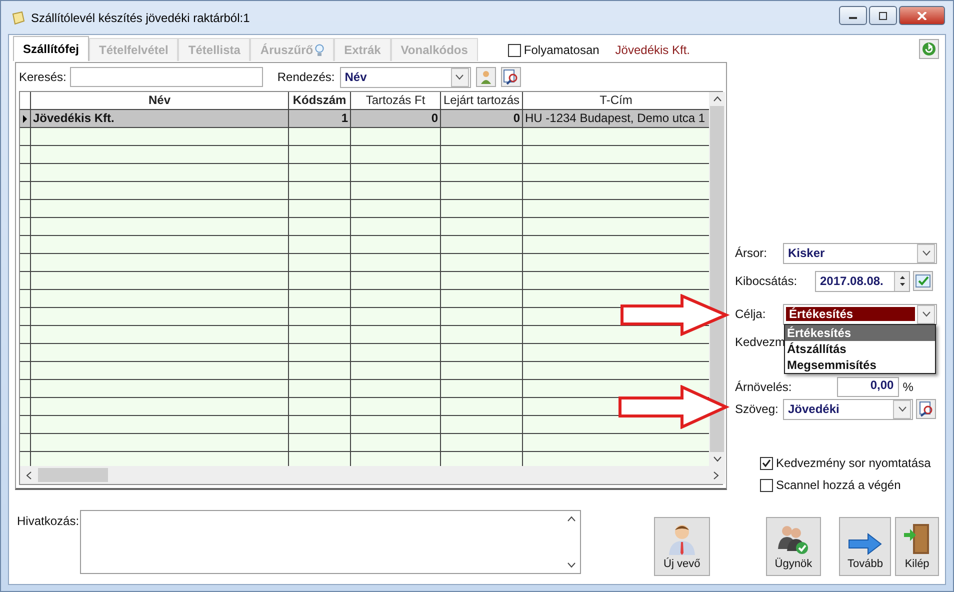 The height and width of the screenshot is (592, 954). I want to click on close-button, so click(922, 15).